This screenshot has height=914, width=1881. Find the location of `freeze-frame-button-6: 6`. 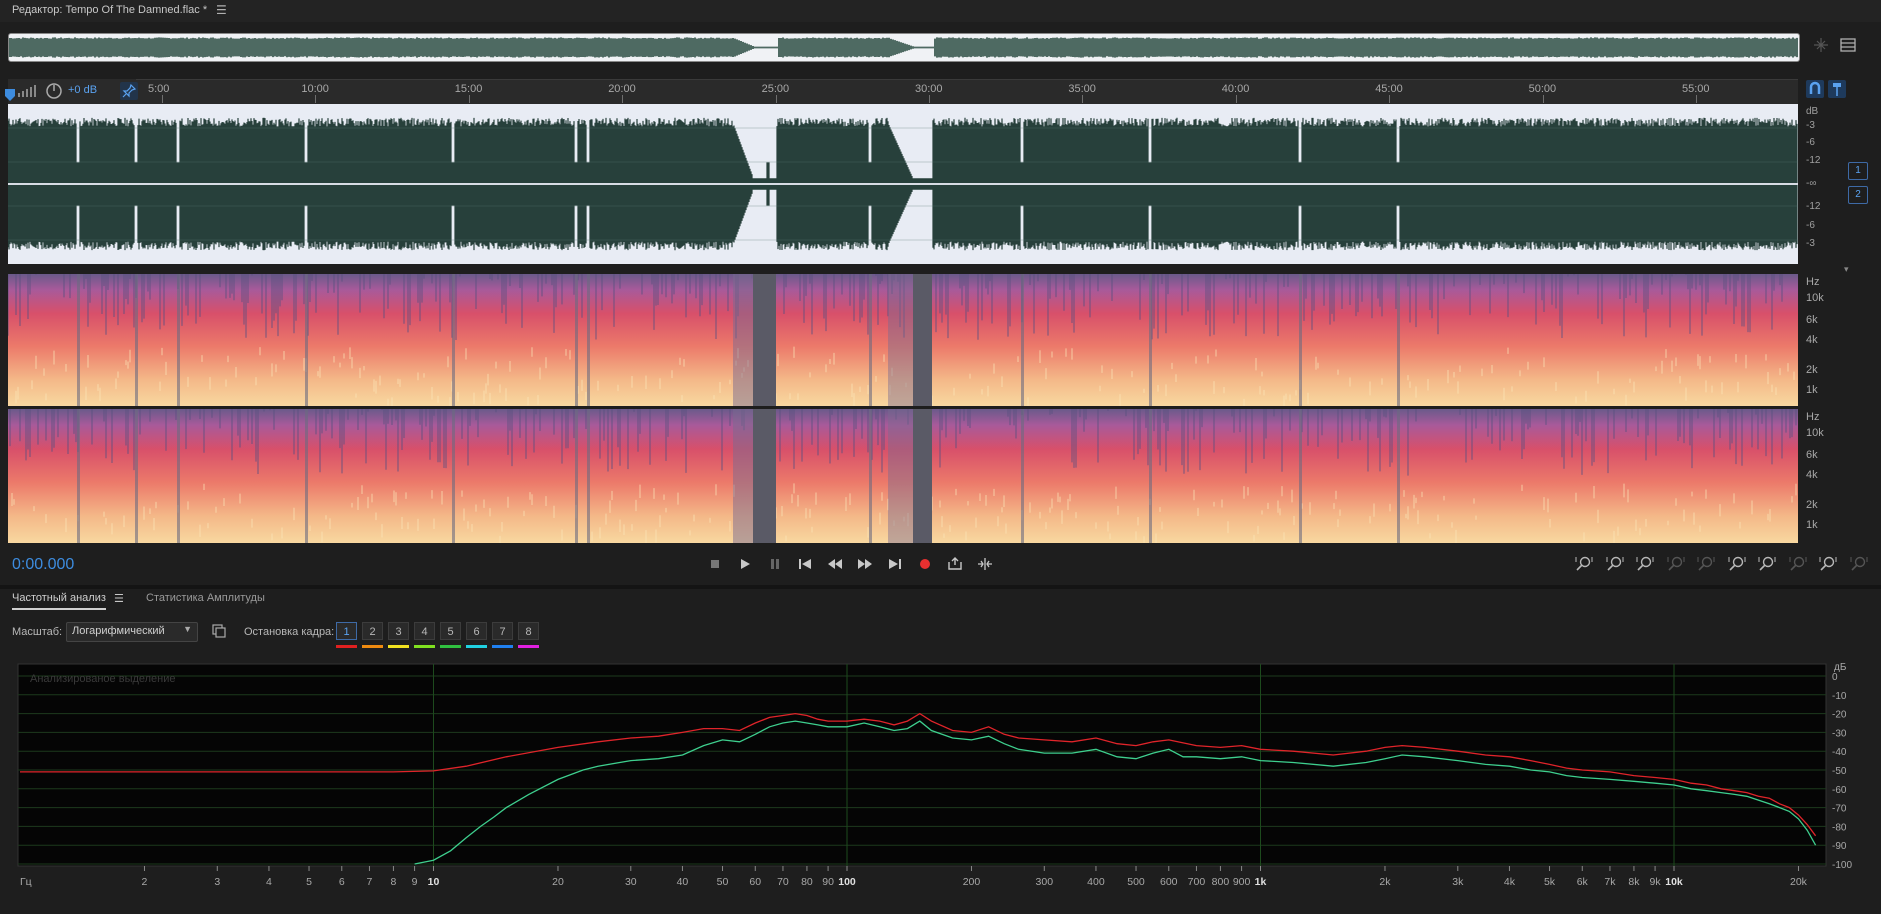

freeze-frame-button-6: 6 is located at coordinates (476, 631).